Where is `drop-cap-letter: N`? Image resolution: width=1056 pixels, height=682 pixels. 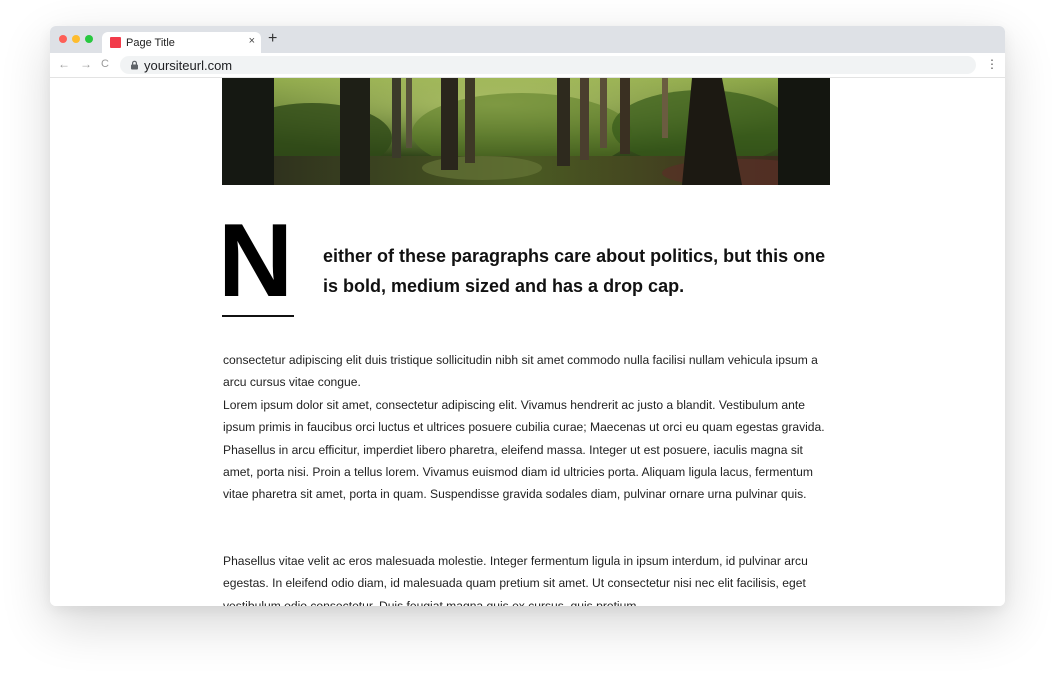
drop-cap-letter: N is located at coordinates (255, 261).